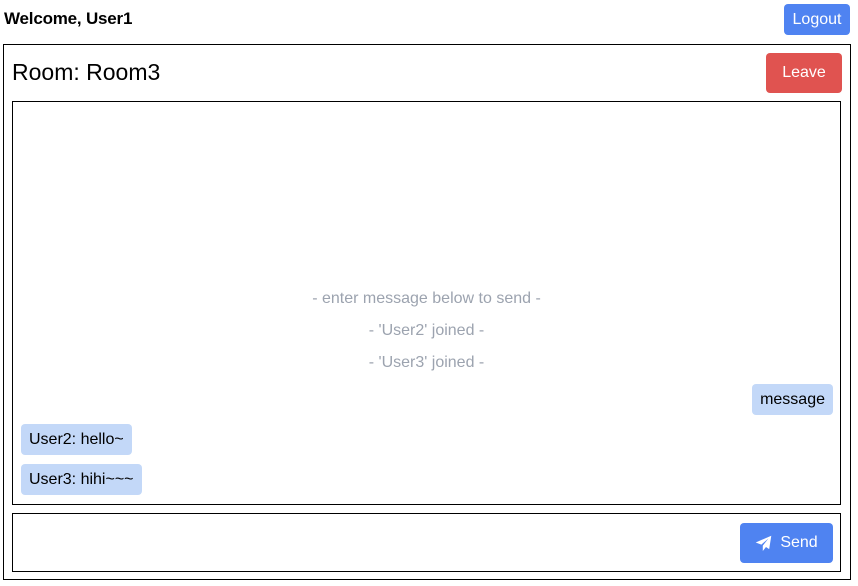 The width and height of the screenshot is (858, 586). Describe the element at coordinates (429, 20) in the screenshot. I see `top-bar: Welcome, User1 Logout` at that location.